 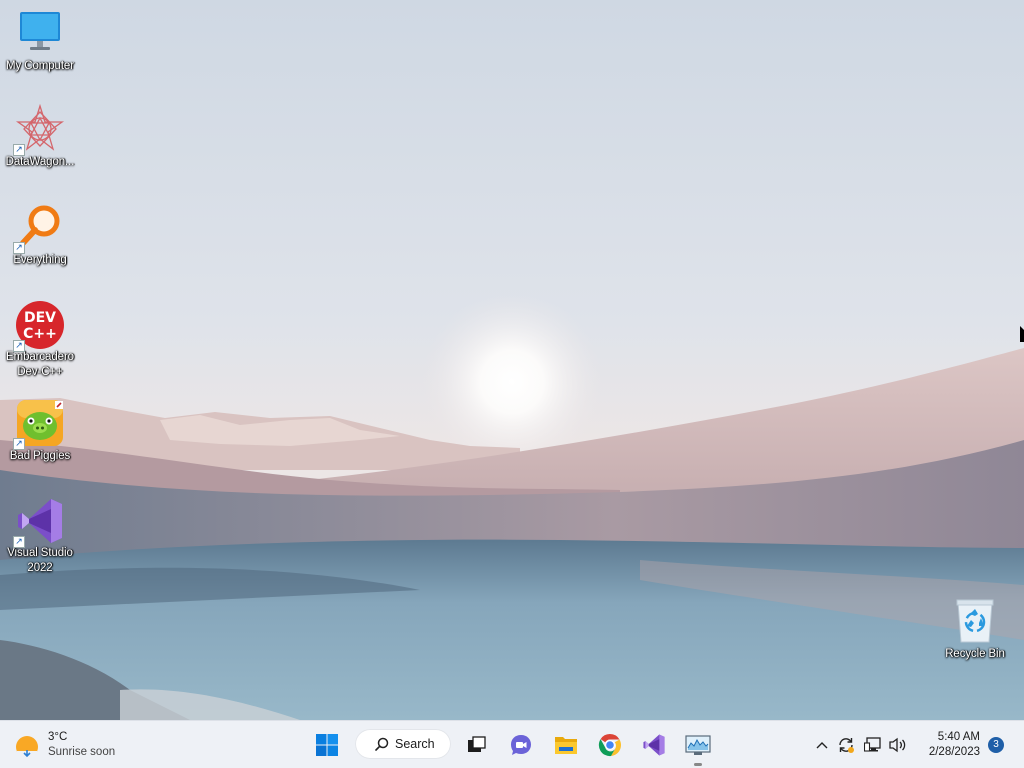 I want to click on notification-badge: 3, so click(x=996, y=745).